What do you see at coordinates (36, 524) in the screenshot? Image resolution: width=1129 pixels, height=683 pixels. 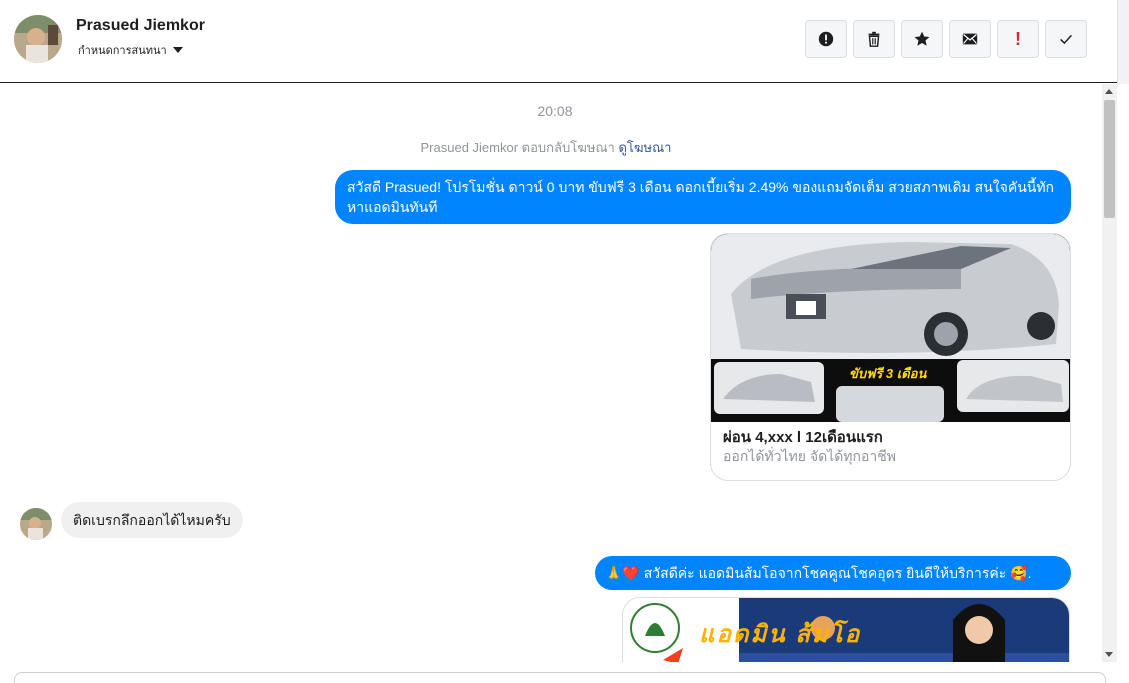 I see `sender-avatar` at bounding box center [36, 524].